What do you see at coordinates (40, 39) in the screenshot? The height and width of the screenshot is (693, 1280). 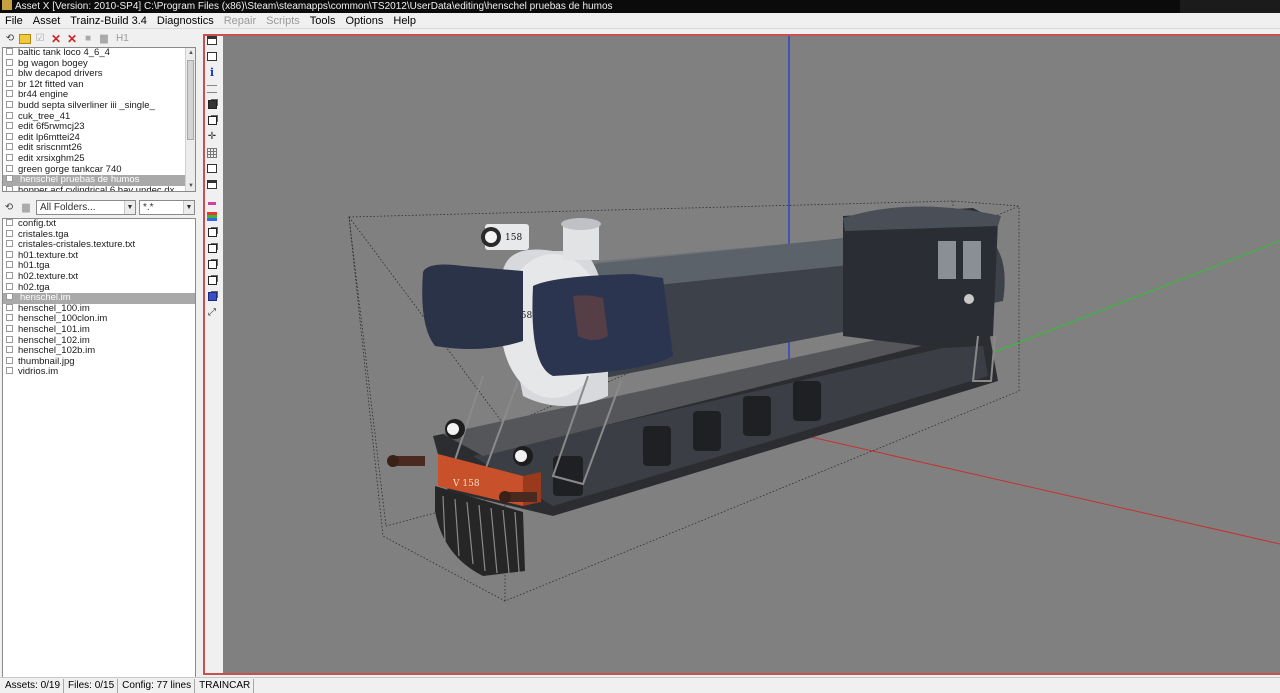 I see `check-icon: ☑` at bounding box center [40, 39].